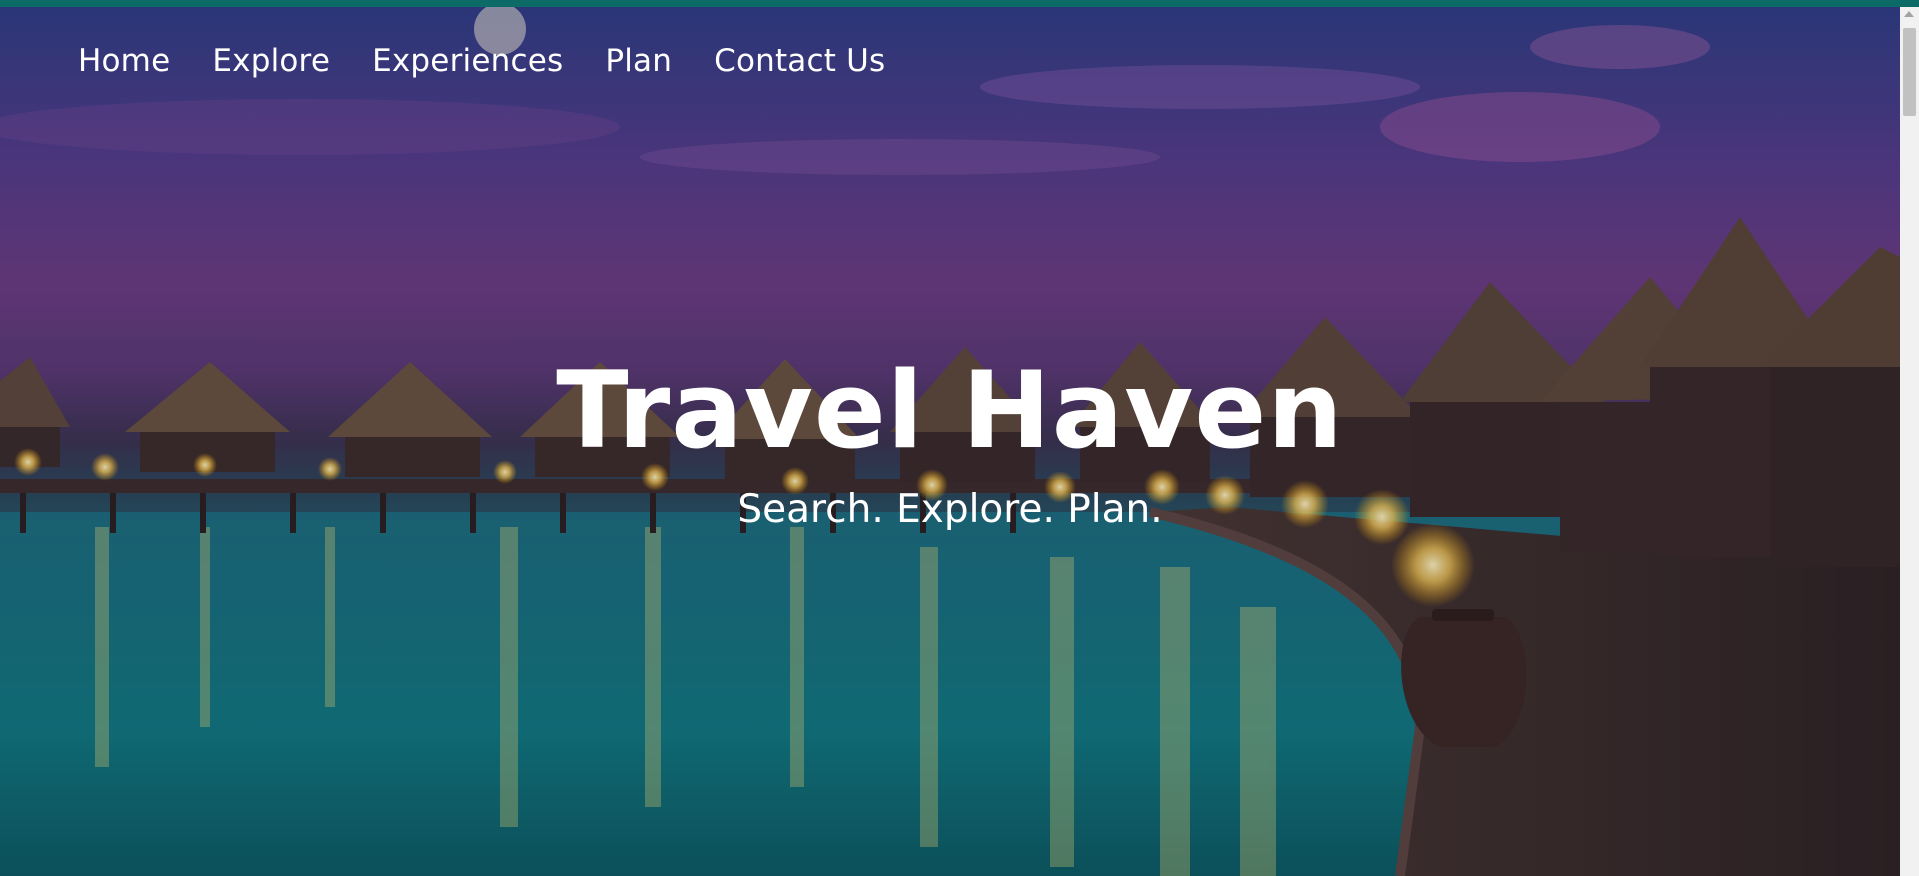 The image size is (1919, 876). I want to click on nav-link-experiences: Experiences, so click(467, 61).